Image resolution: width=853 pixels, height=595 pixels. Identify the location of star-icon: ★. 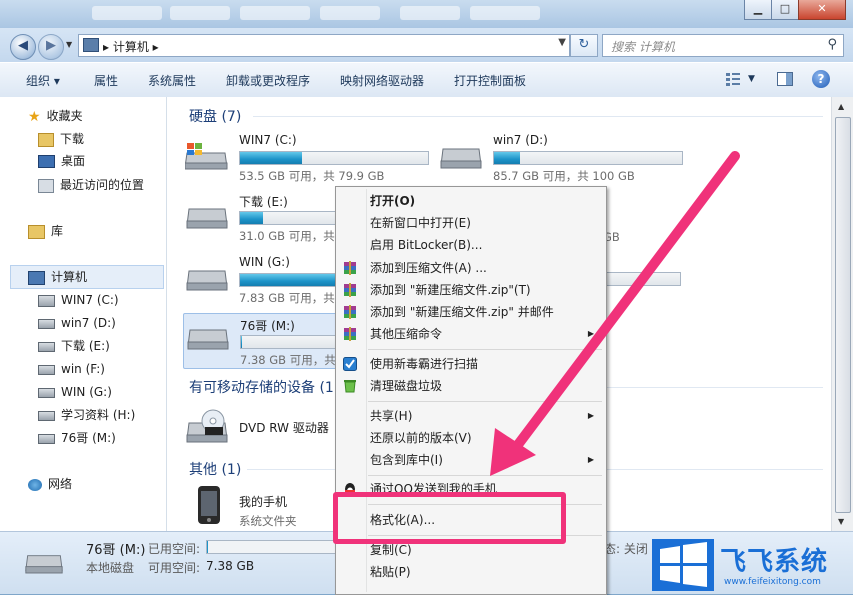
(34, 116).